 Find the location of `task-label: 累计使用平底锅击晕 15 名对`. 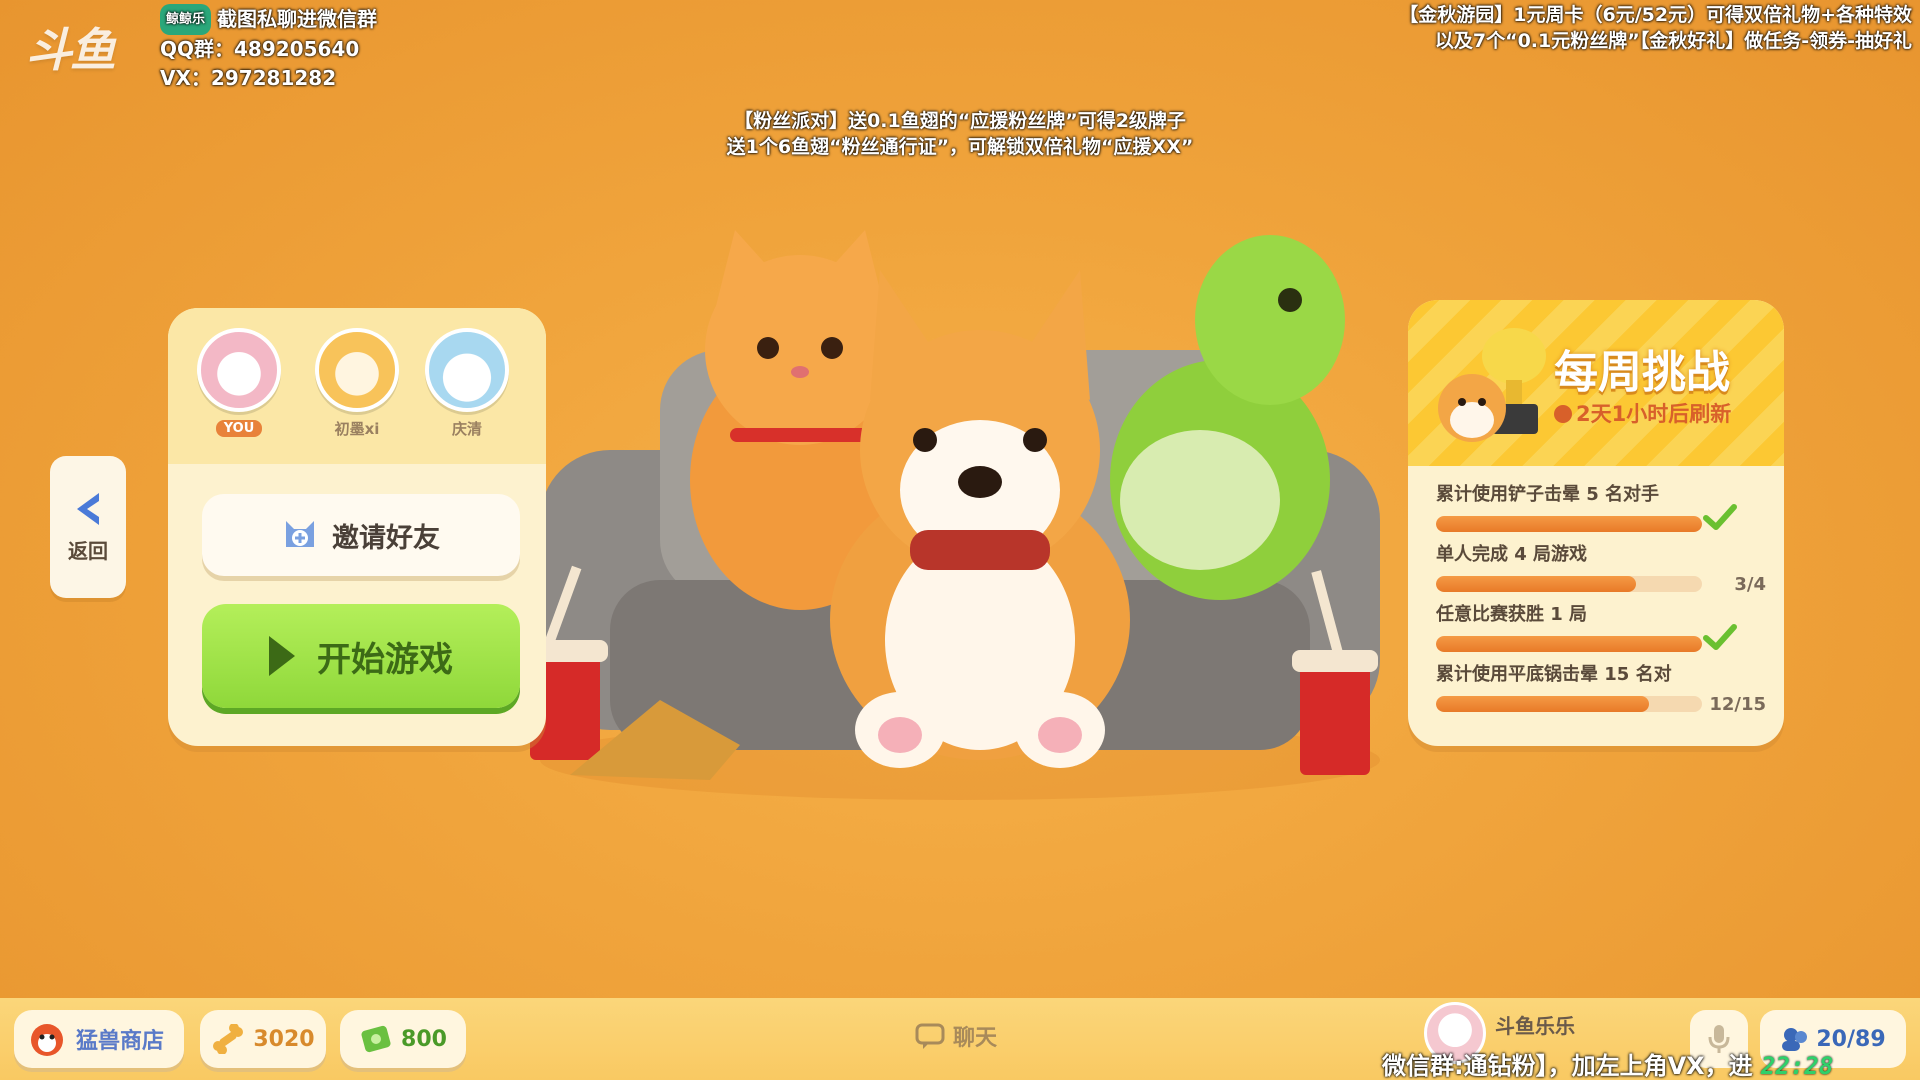

task-label: 累计使用平底锅击晕 15 名对 is located at coordinates (1554, 674).